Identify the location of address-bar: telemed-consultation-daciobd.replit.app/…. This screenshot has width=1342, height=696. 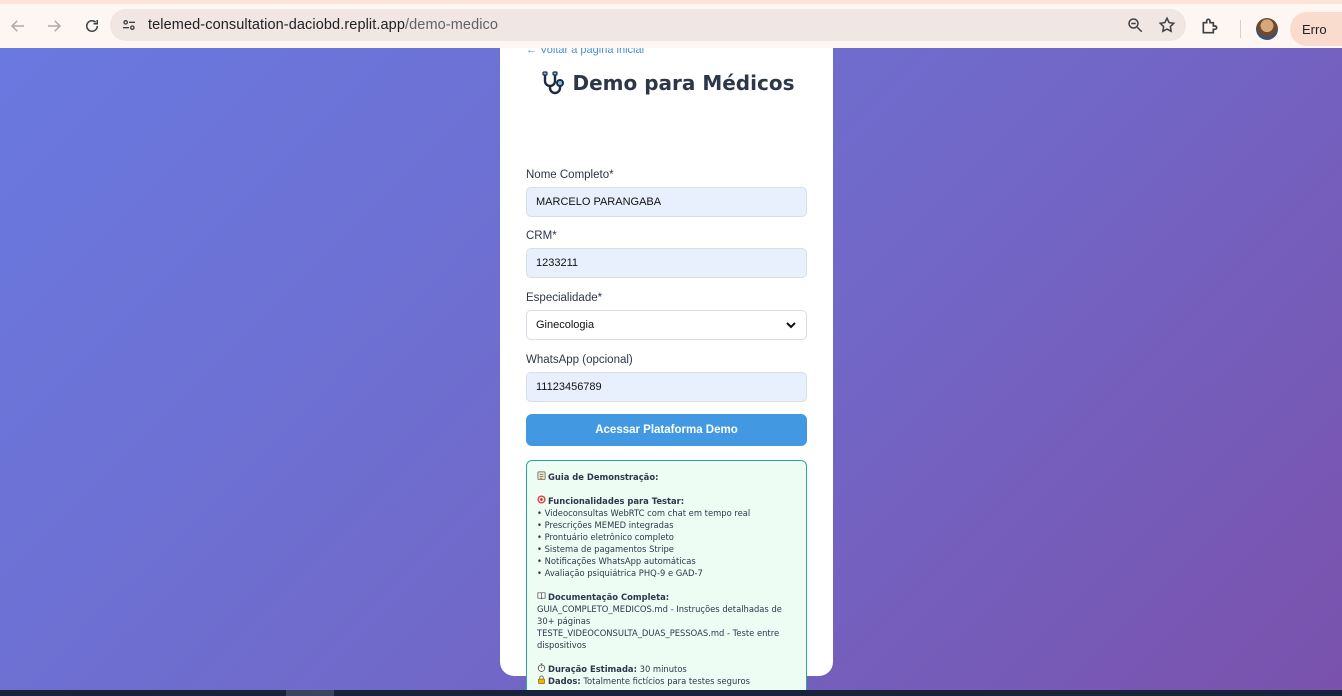
(648, 25).